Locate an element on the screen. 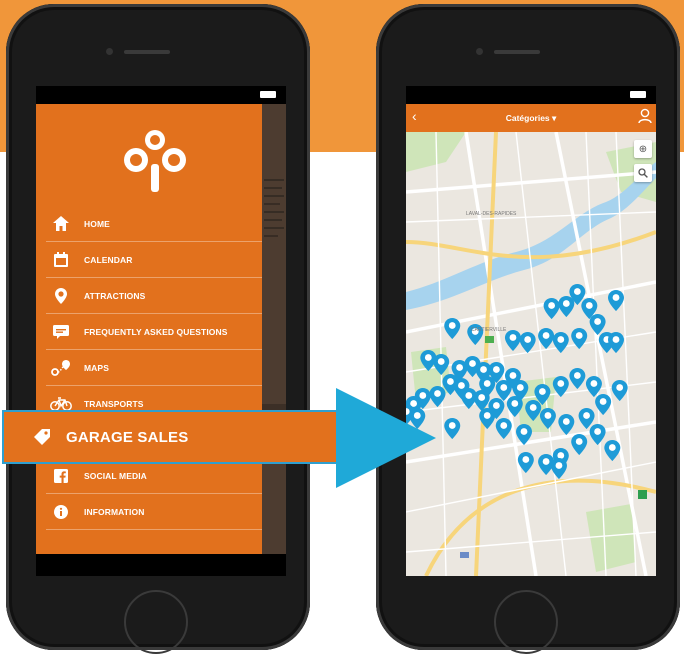 This screenshot has width=684, height=654. app-logo is located at coordinates (155, 161).